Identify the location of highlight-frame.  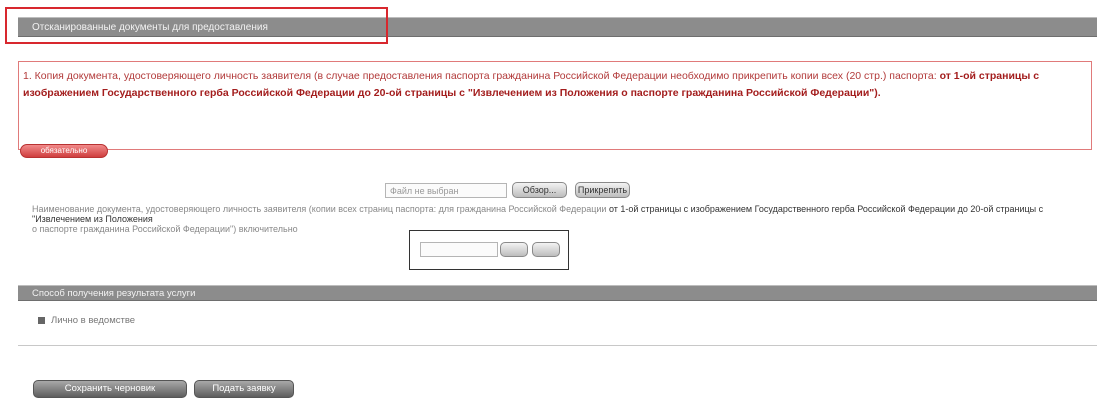
(196, 25).